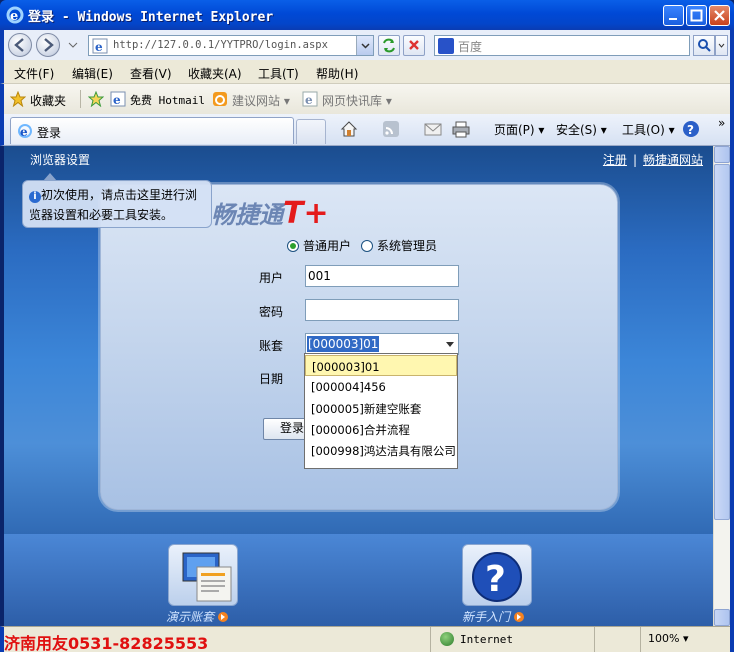  What do you see at coordinates (231, 45) in the screenshot?
I see `address-field: e http://127.0.0.1/YYTPRO/login.aspx` at bounding box center [231, 45].